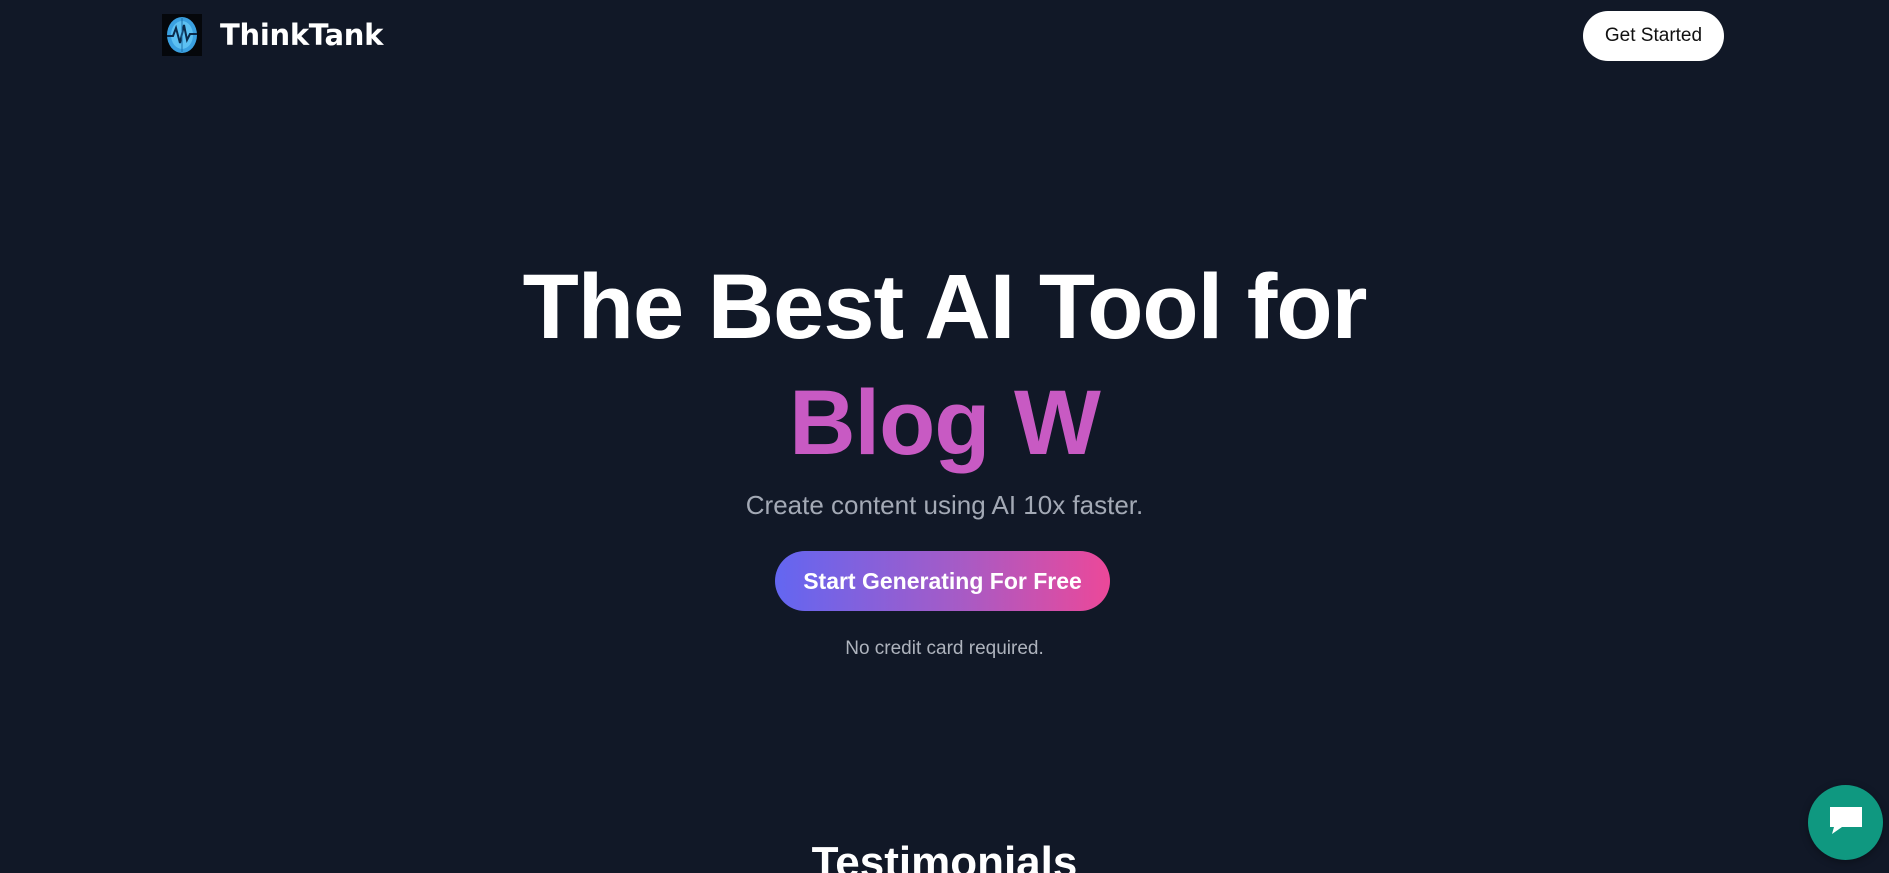 The height and width of the screenshot is (873, 1889). What do you see at coordinates (945, 307) in the screenshot?
I see `hero-title: The Best AI Tool for` at bounding box center [945, 307].